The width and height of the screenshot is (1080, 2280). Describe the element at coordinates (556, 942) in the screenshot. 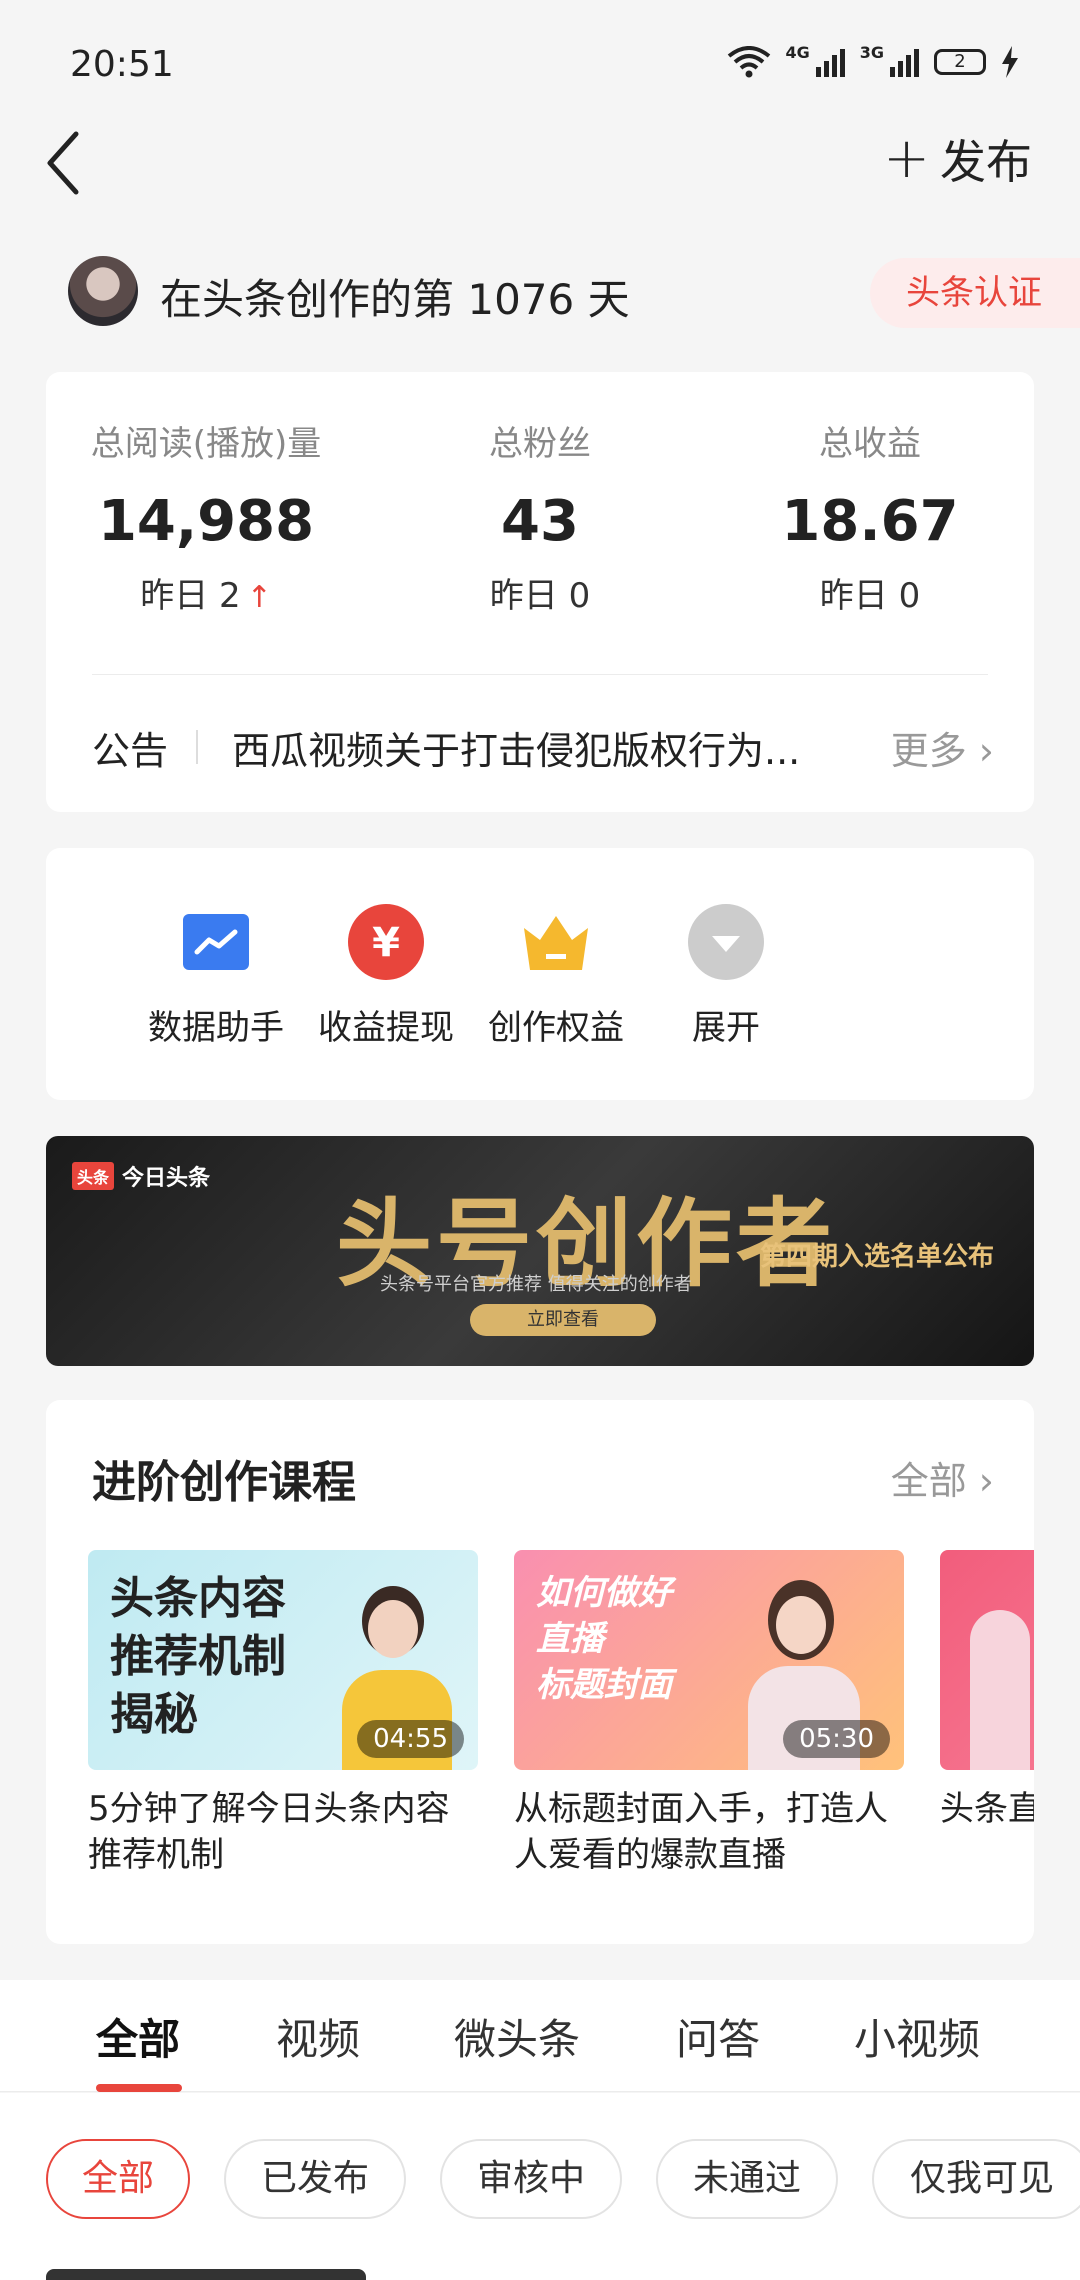

I see `crown-icon` at that location.